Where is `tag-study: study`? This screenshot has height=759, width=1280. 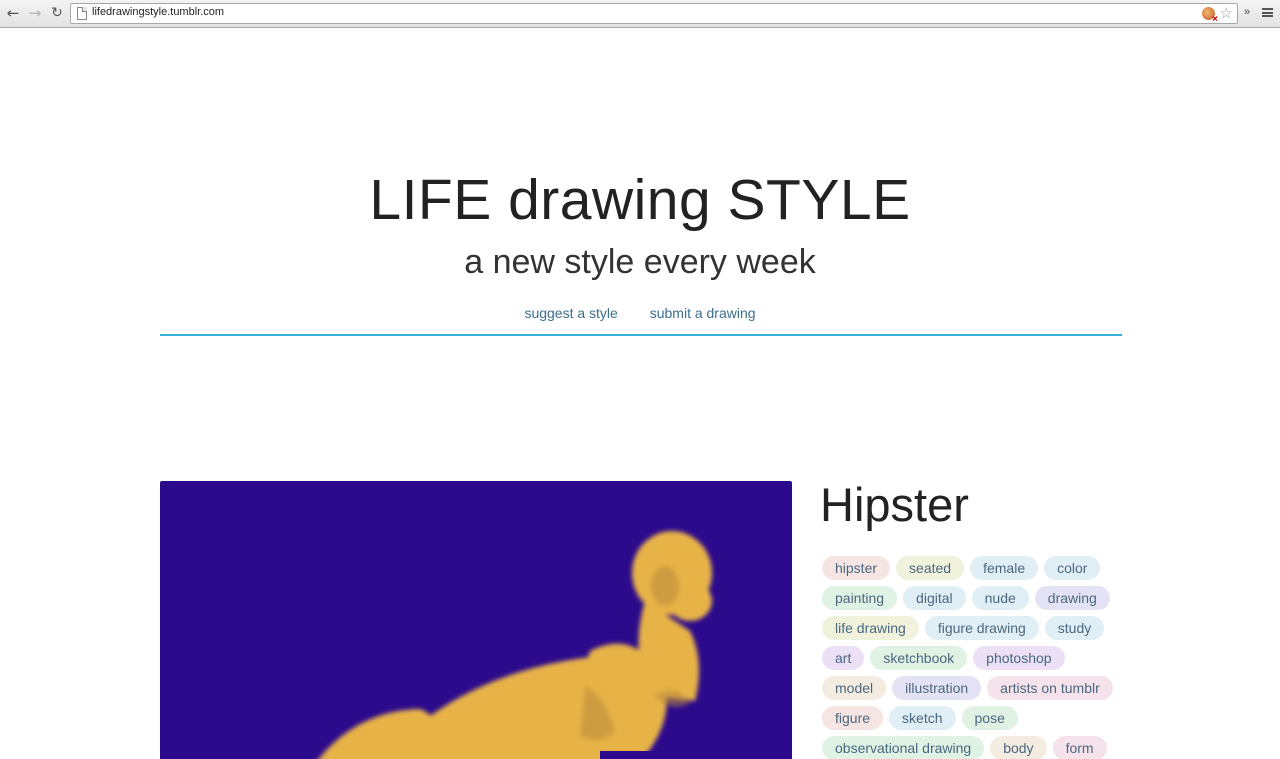
tag-study: study is located at coordinates (1074, 628).